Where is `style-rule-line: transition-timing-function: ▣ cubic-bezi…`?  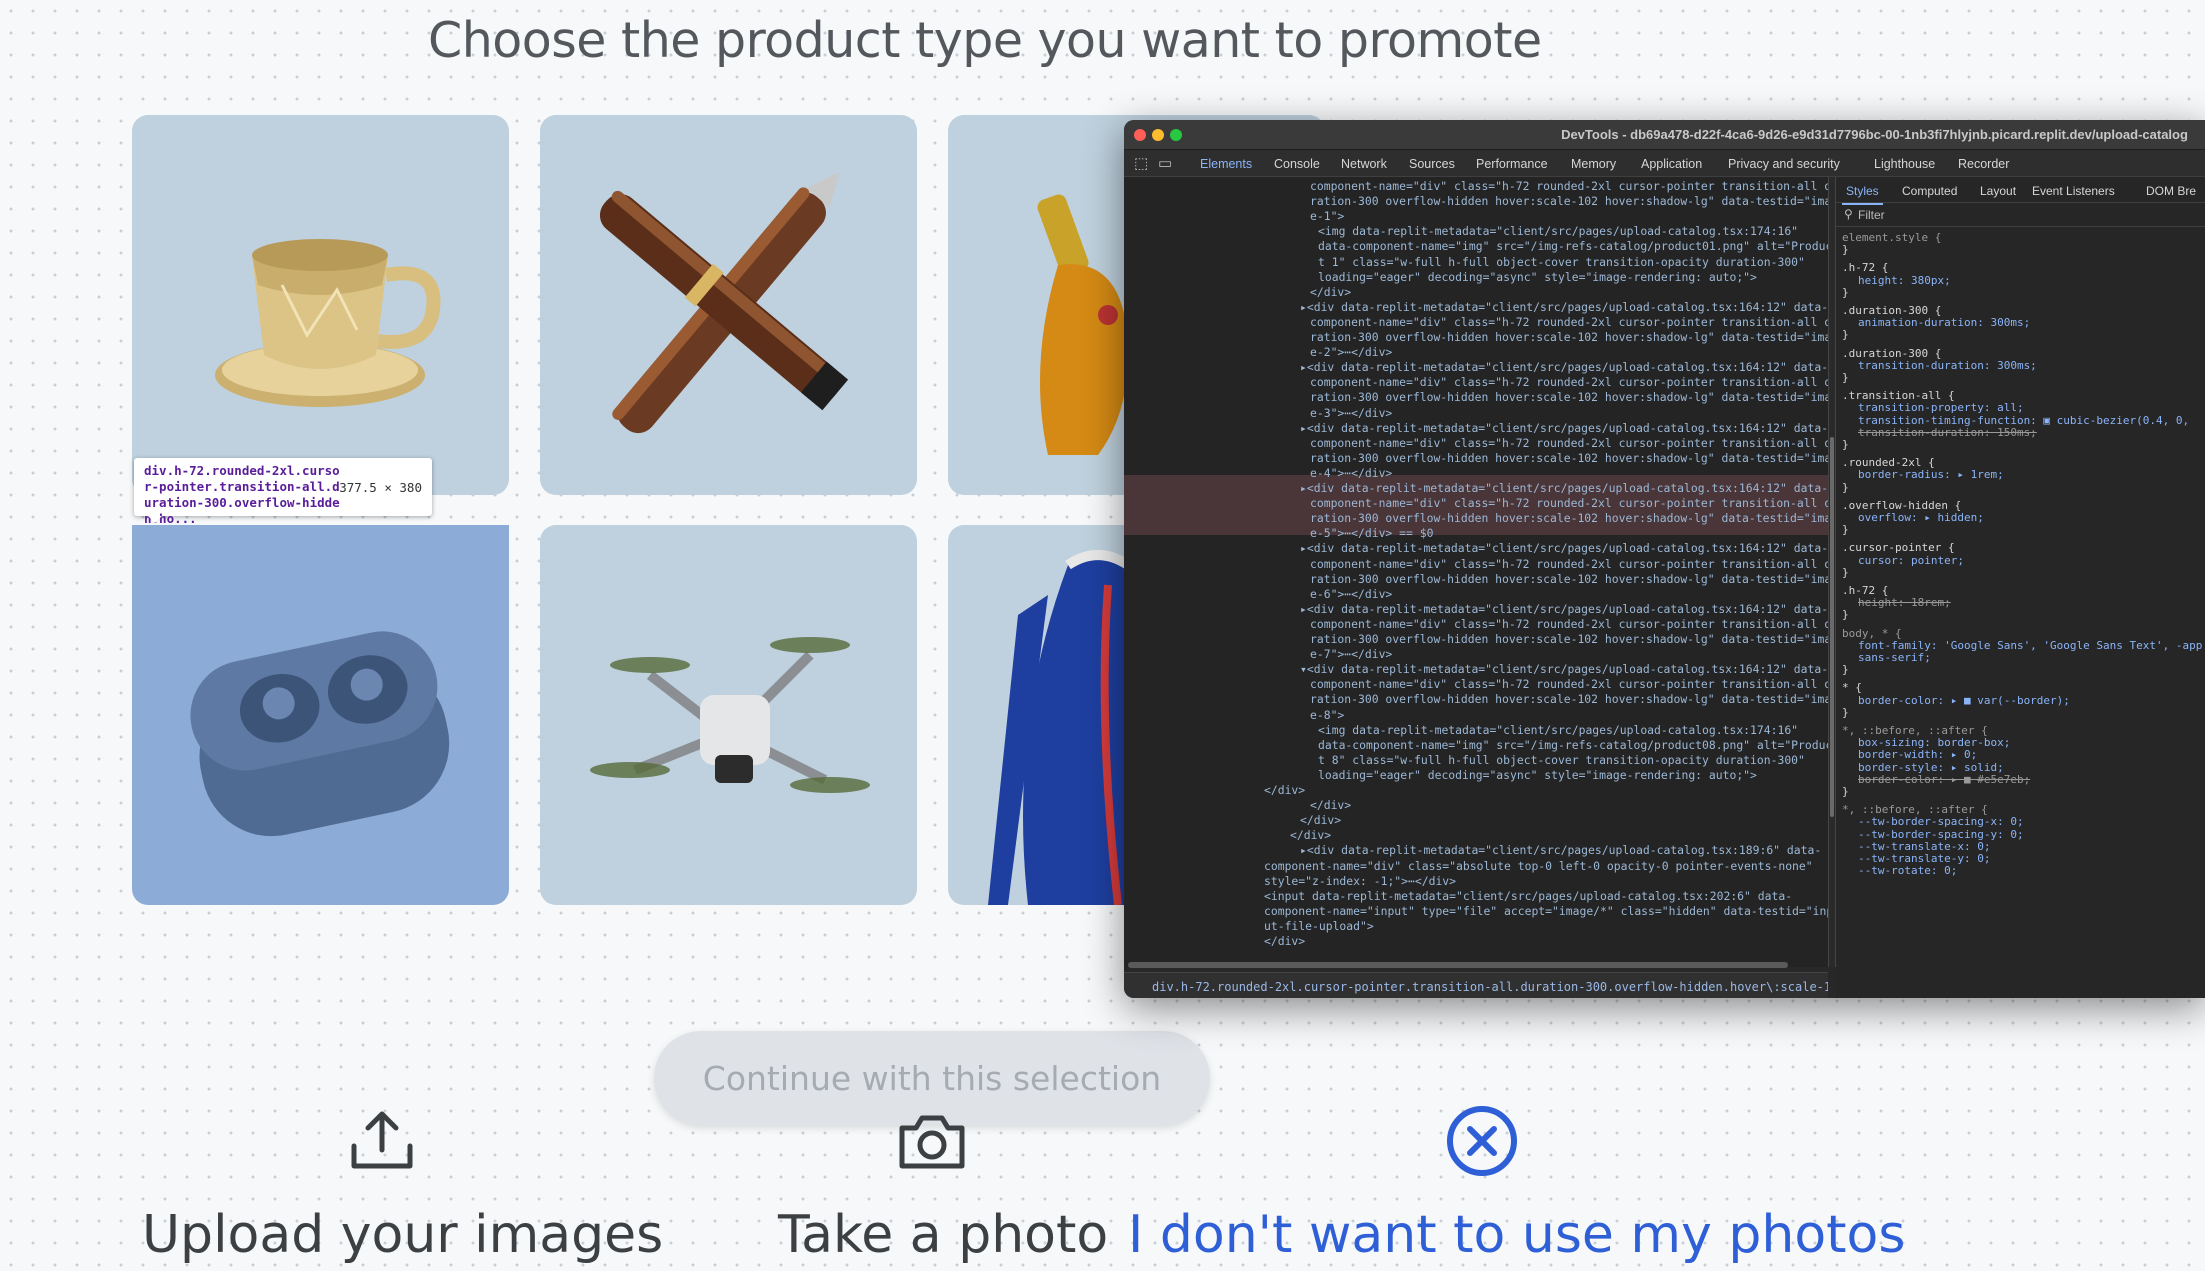 style-rule-line: transition-timing-function: ▣ cubic-bezi… is located at coordinates (2023, 420).